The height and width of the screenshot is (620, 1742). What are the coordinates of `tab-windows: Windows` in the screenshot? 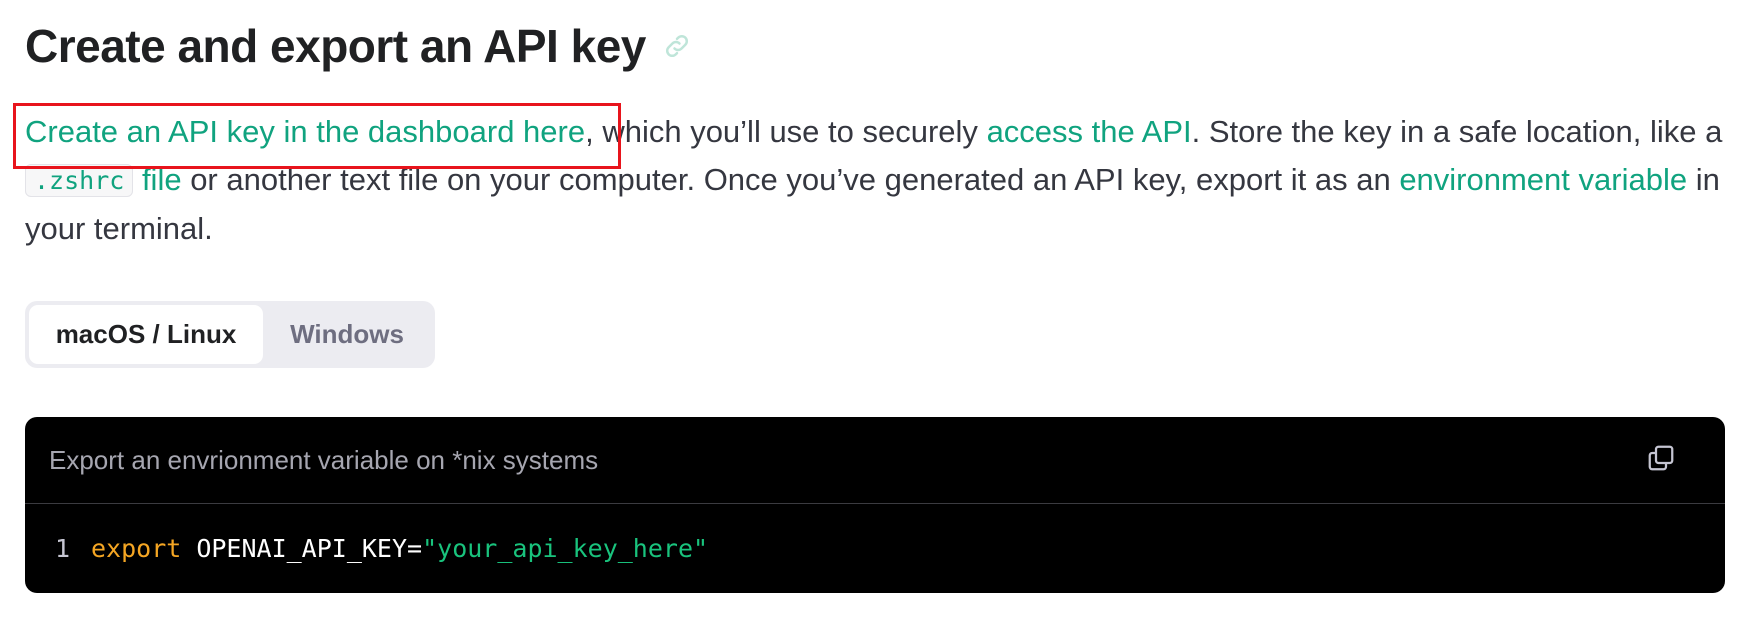 It's located at (347, 334).